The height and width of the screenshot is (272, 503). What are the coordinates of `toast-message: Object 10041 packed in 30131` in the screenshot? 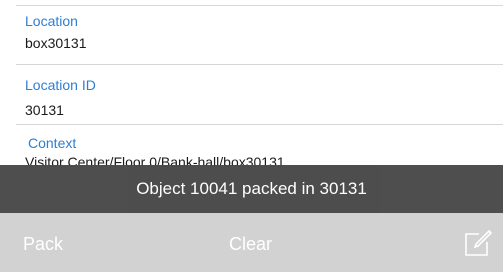 It's located at (251, 188).